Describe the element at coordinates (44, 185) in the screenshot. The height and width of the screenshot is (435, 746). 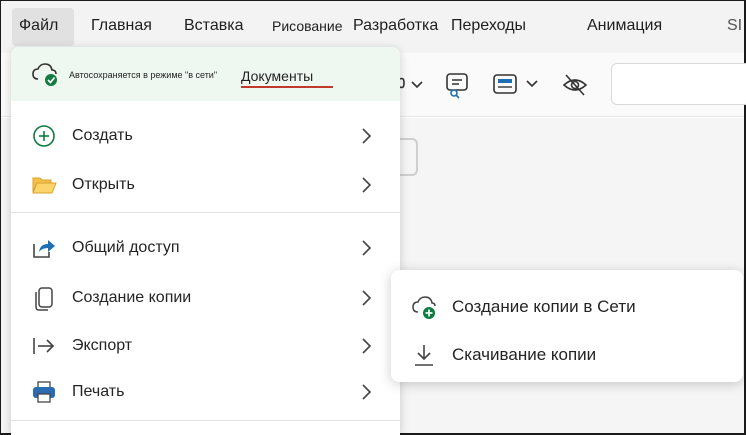
I see `folder-open-icon` at that location.